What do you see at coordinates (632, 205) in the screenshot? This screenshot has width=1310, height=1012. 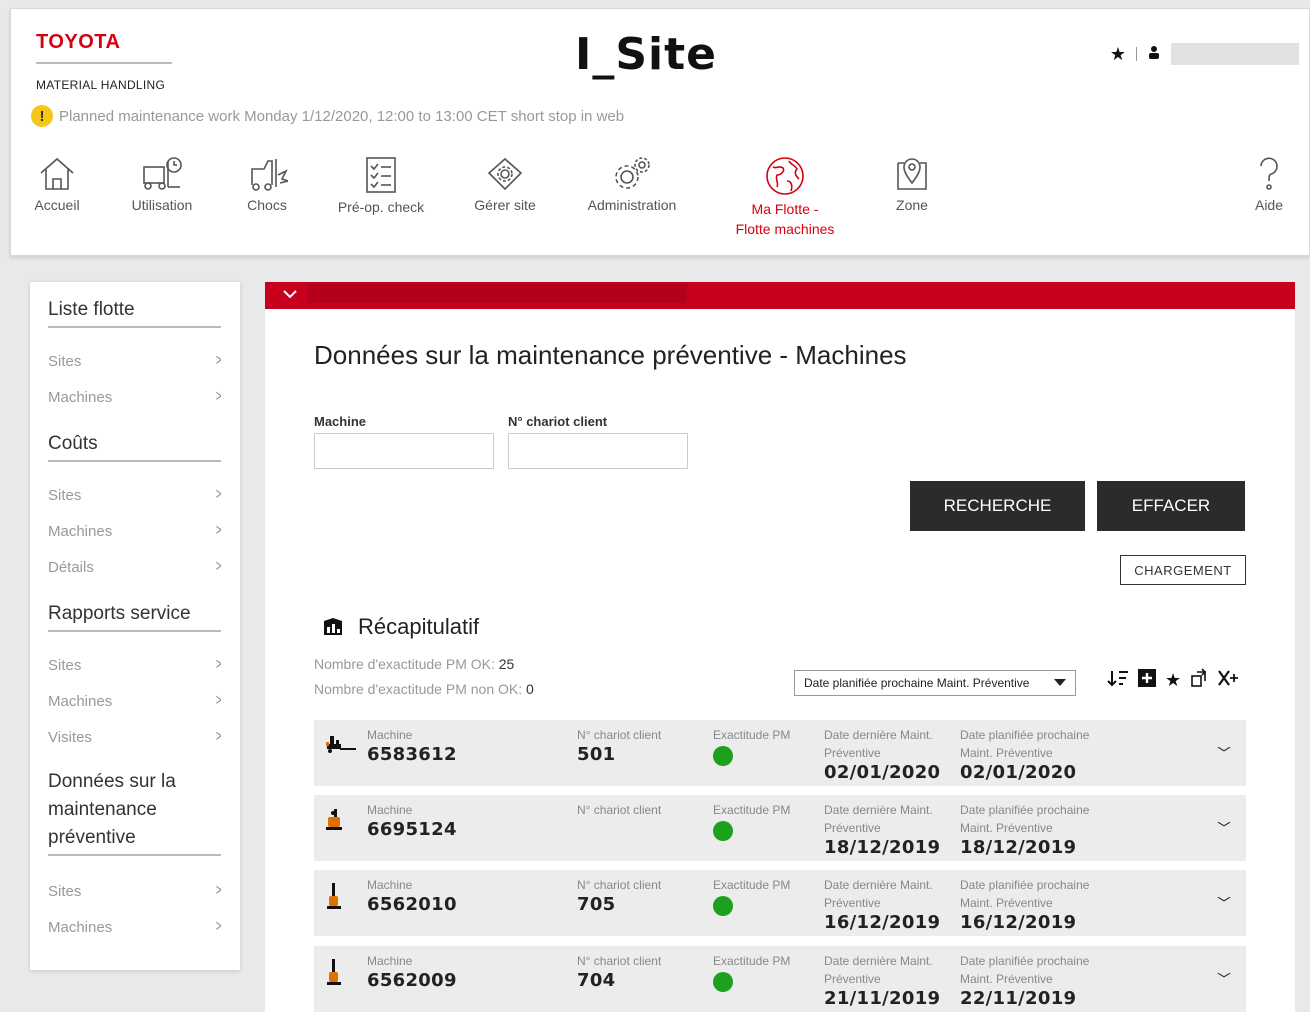 I see `nav-label: Administration` at bounding box center [632, 205].